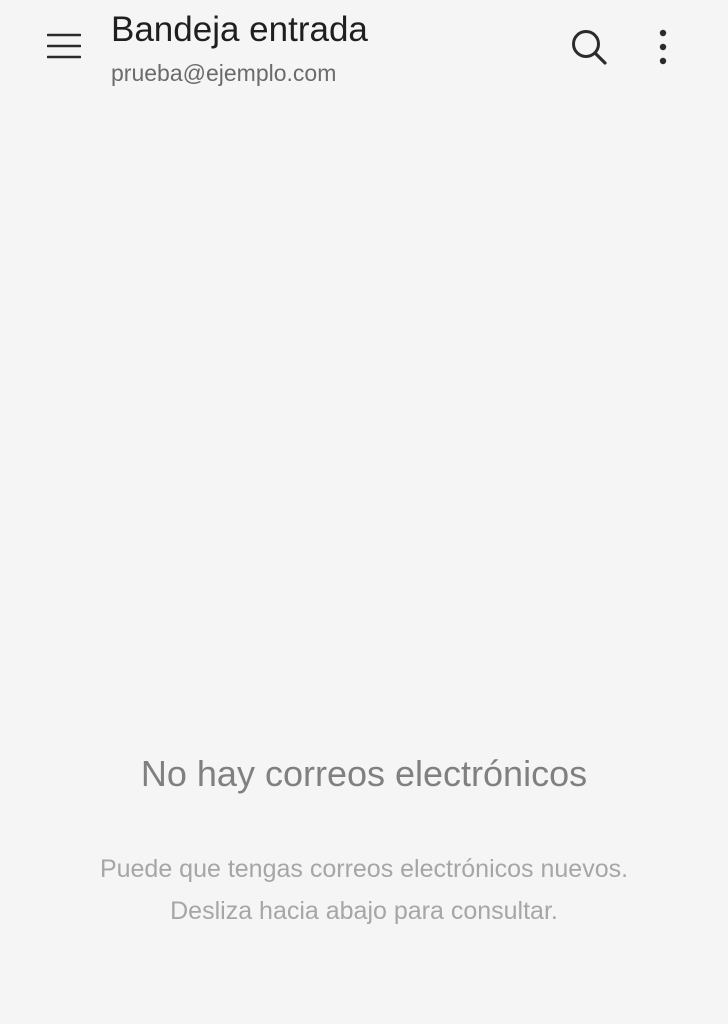  I want to click on account-email: prueba@ejemplo.com, so click(224, 73).